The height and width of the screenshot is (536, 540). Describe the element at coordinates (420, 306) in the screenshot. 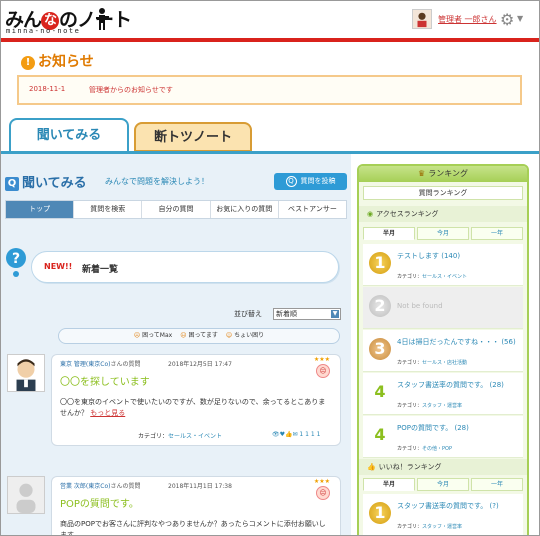

I see `ranking-item-title: Not be found` at that location.